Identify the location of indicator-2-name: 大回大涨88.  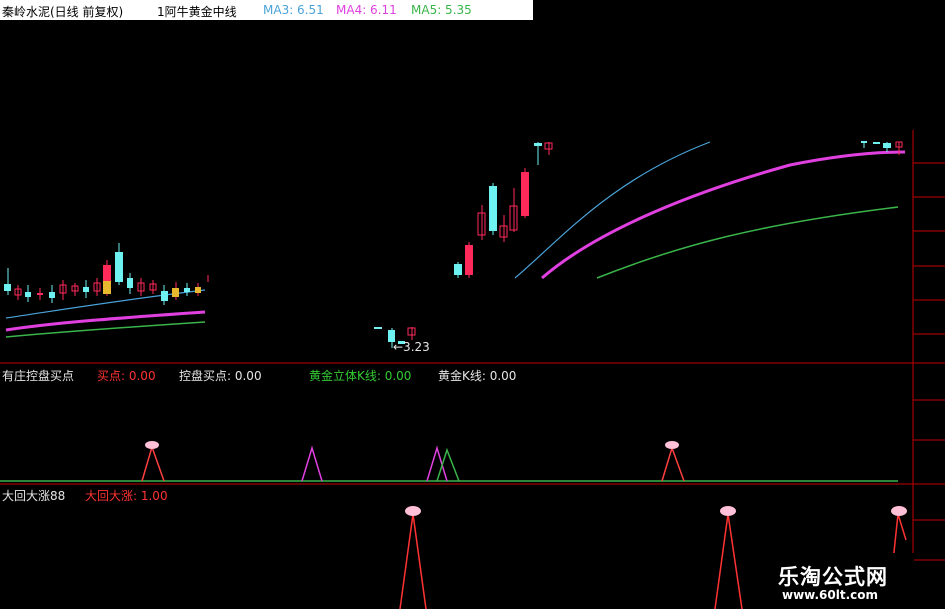
(34, 496).